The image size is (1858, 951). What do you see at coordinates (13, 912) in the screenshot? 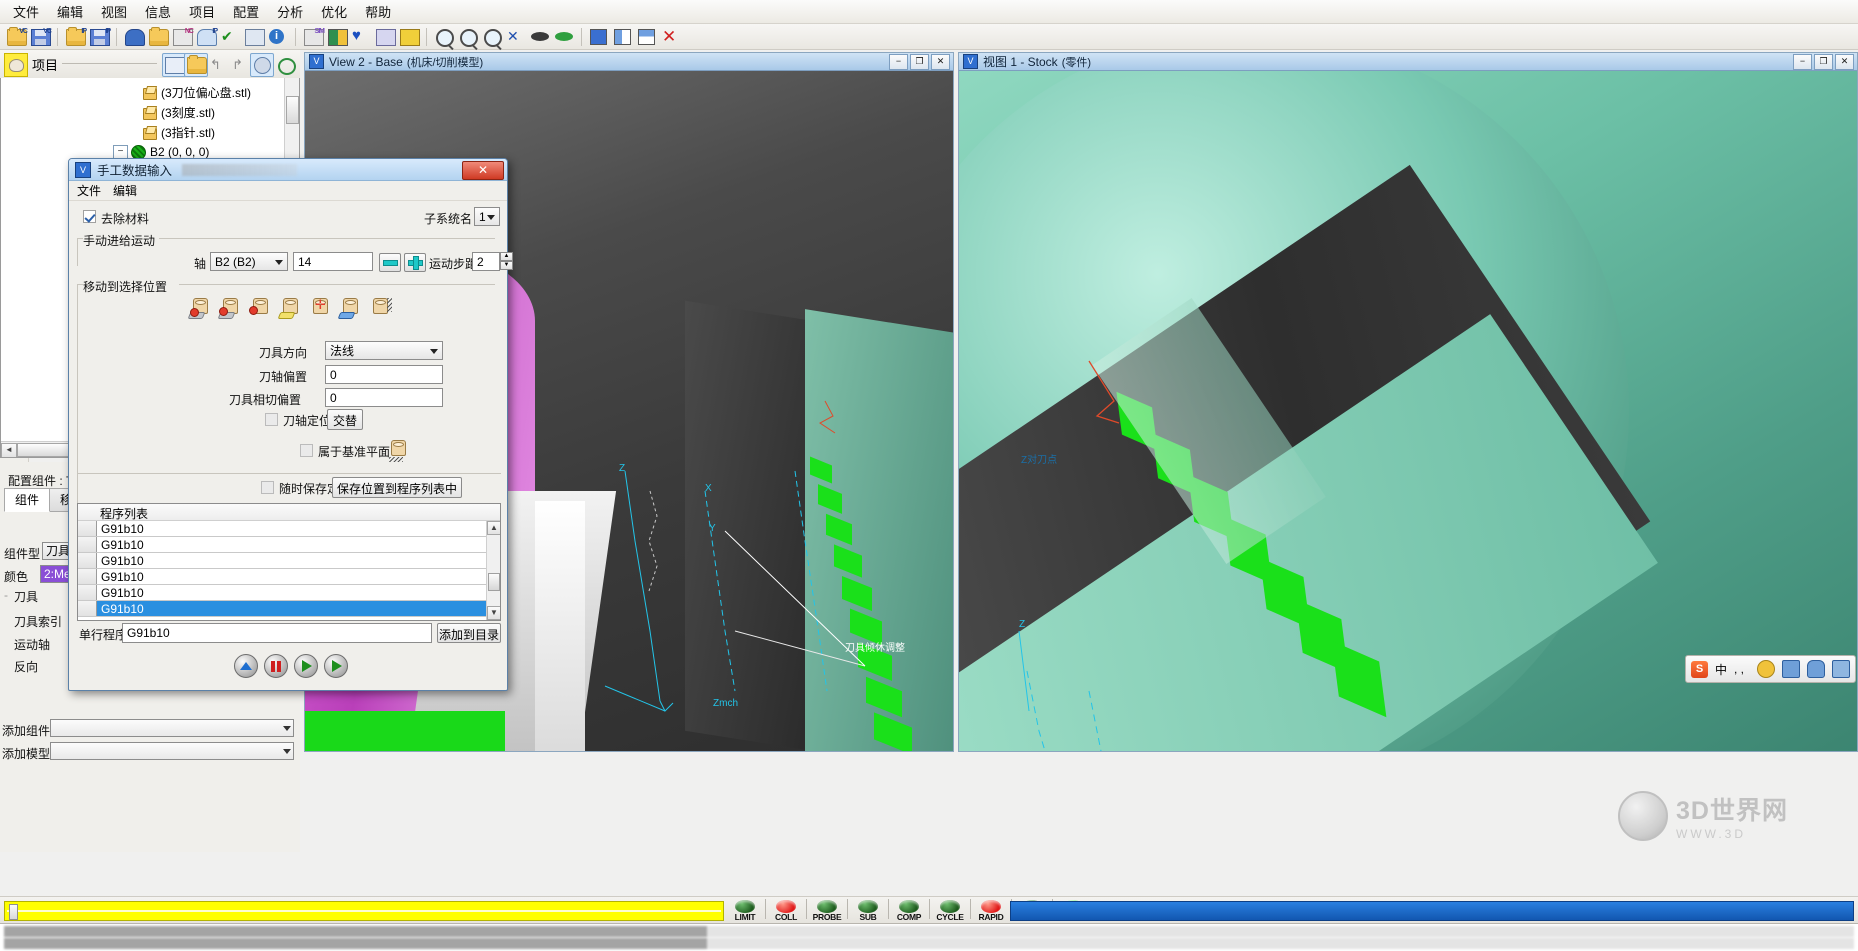
I see `progress-grip` at bounding box center [13, 912].